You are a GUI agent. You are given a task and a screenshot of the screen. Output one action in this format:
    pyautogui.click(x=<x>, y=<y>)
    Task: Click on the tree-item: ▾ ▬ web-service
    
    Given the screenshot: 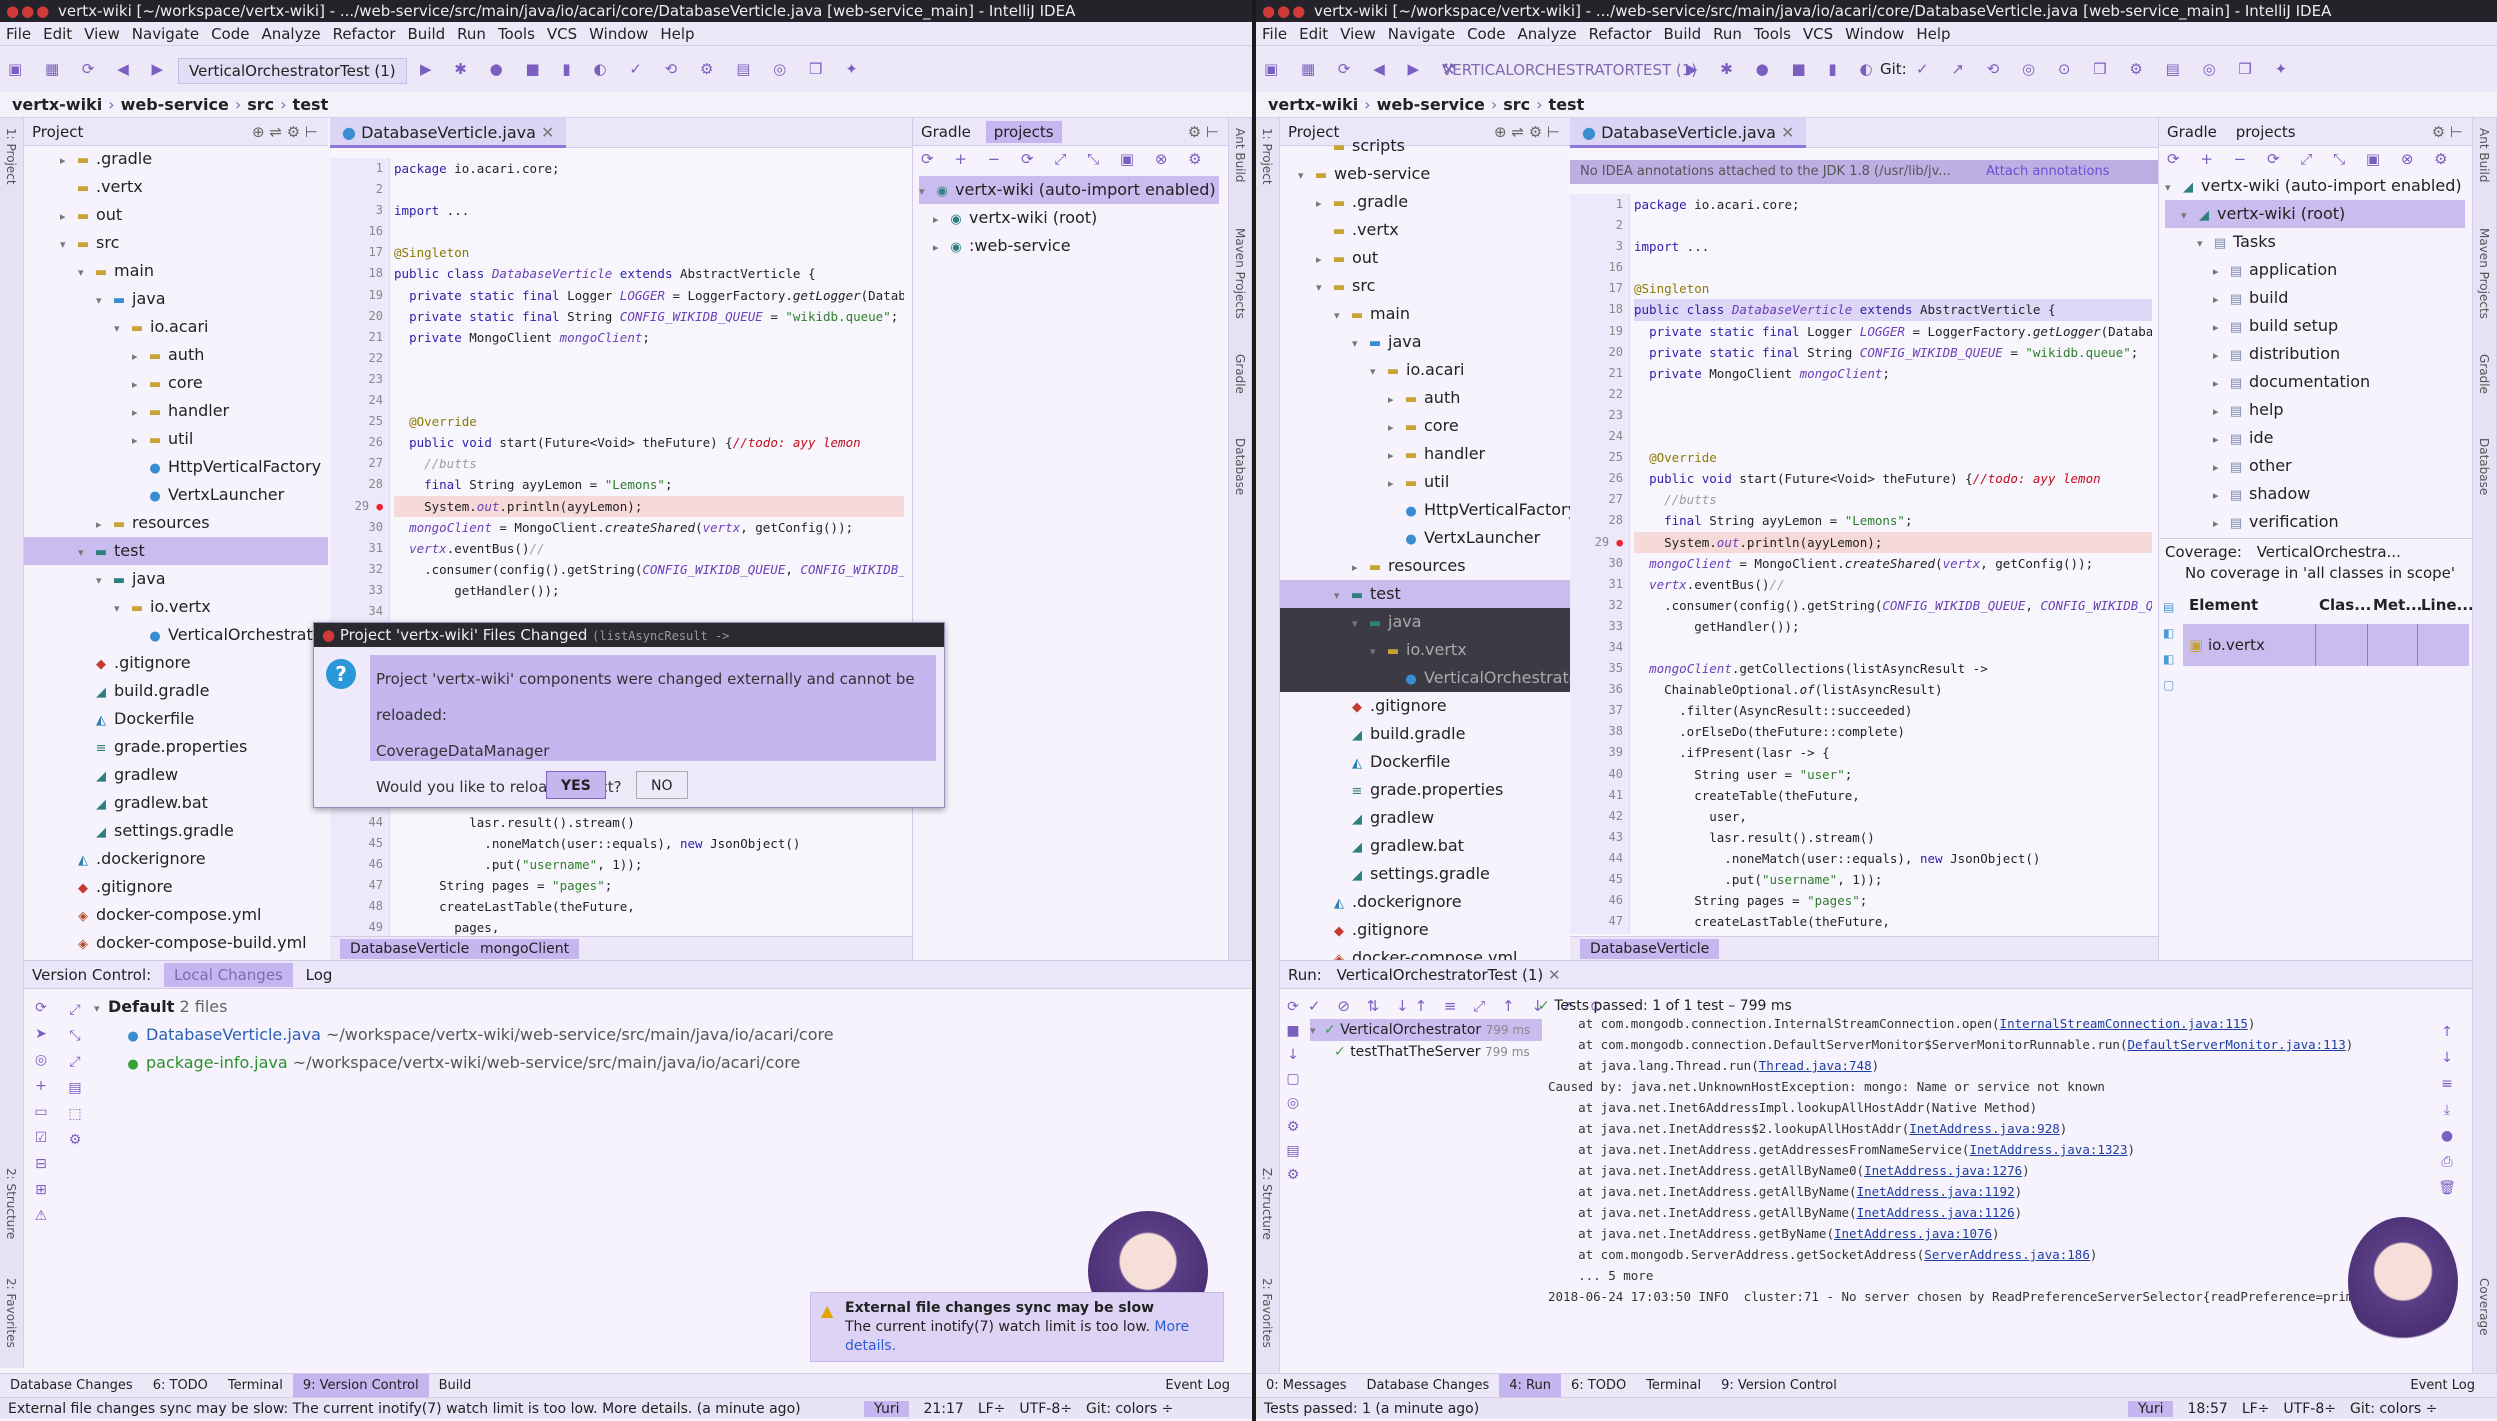 What is the action you would take?
    pyautogui.click(x=1425, y=174)
    